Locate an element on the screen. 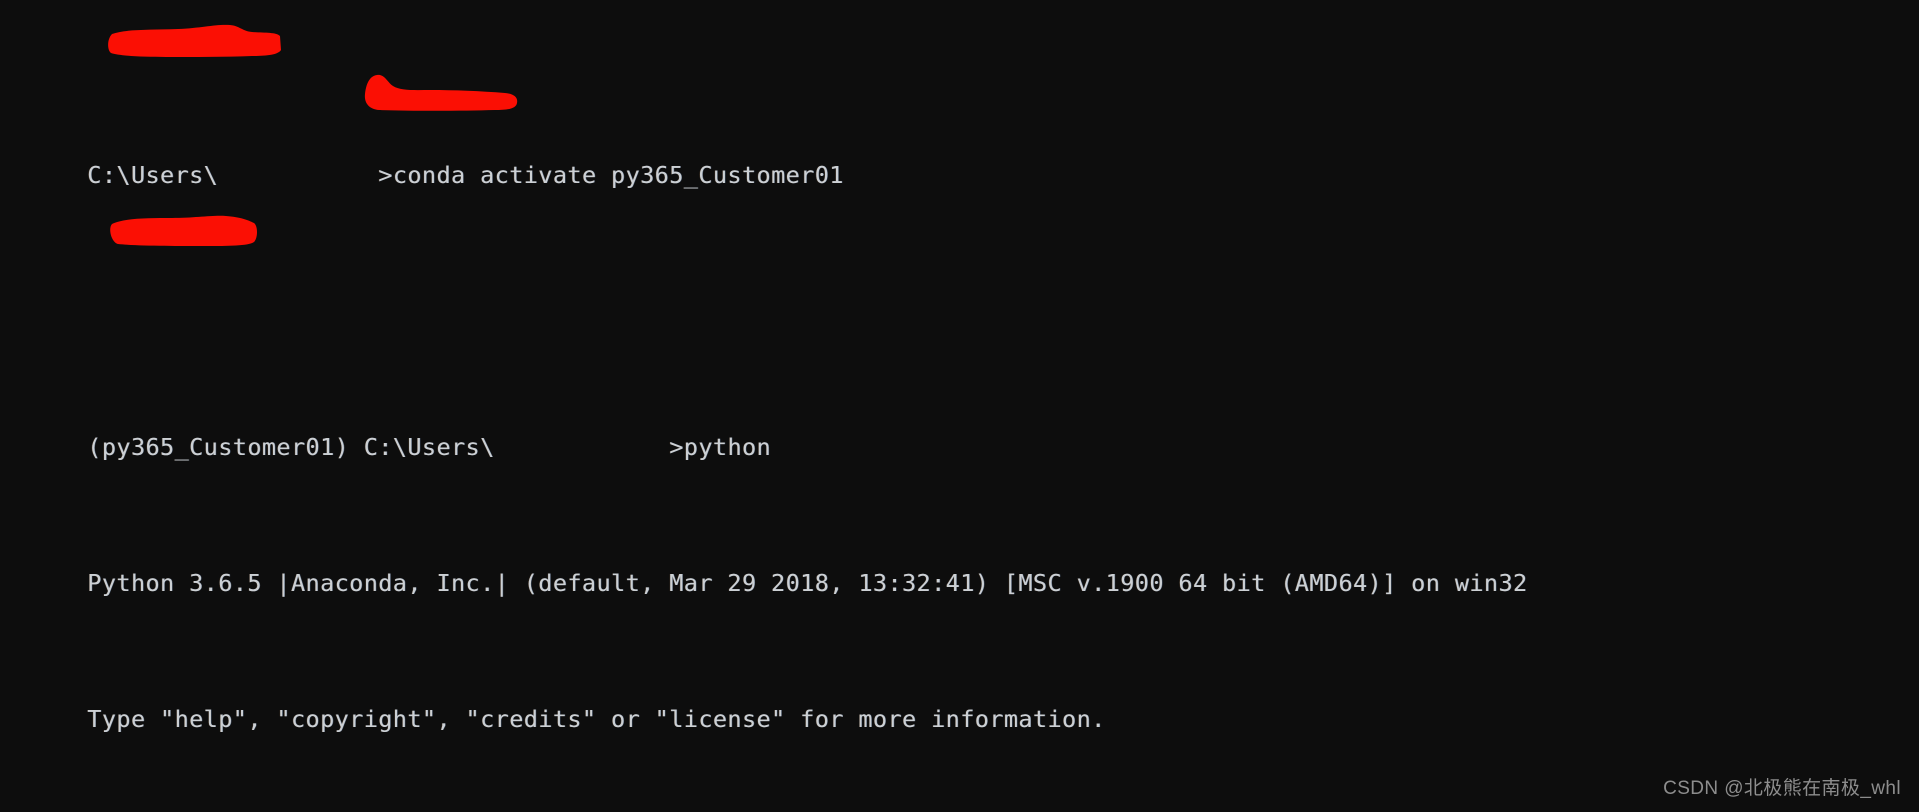 The height and width of the screenshot is (812, 1919). terminal-line-text: (py365_Customer01) C:\Users\ is located at coordinates (291, 447).